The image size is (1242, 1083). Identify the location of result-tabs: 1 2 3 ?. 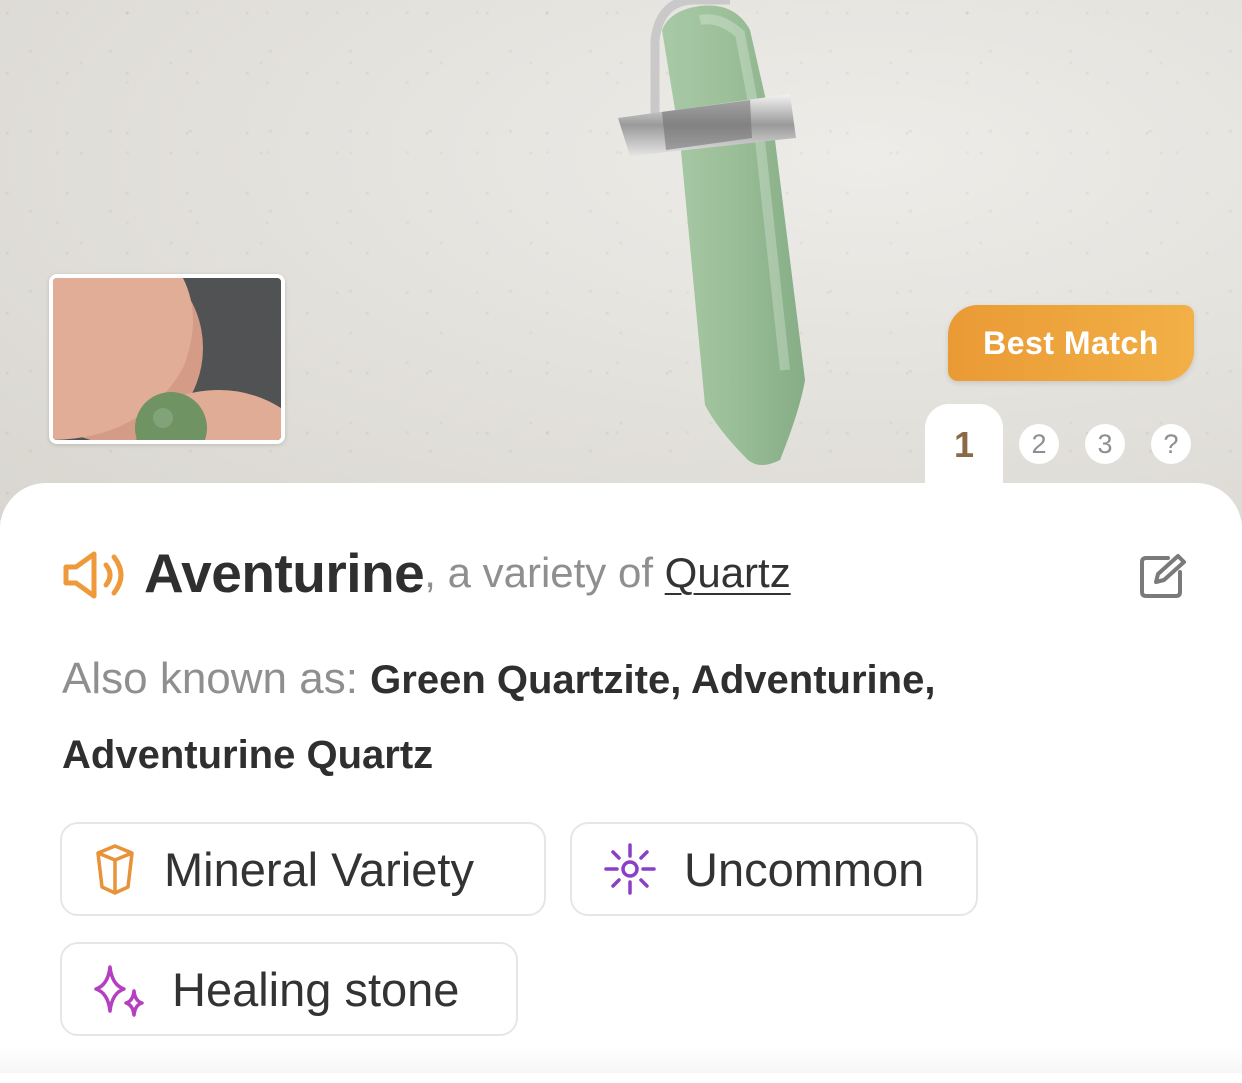
(1075, 446).